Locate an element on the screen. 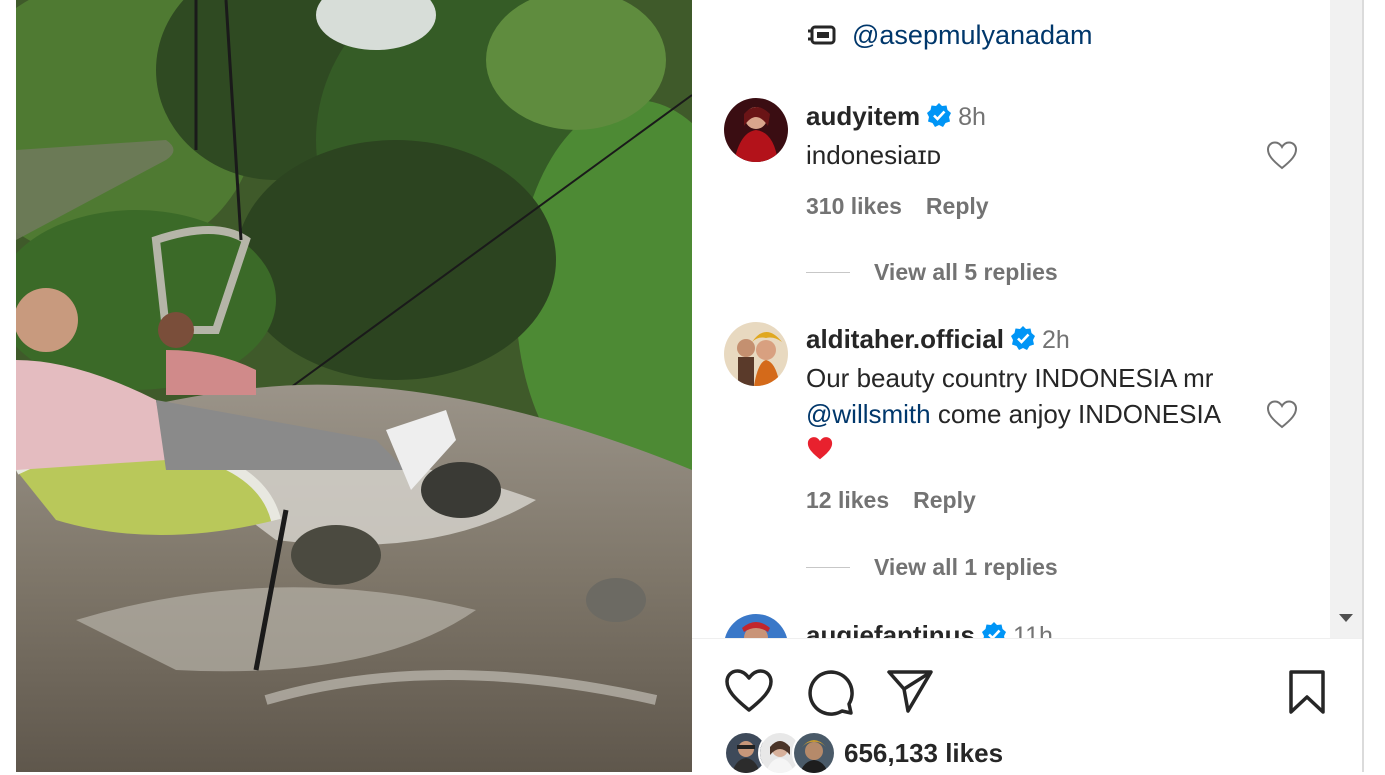 This screenshot has width=1385, height=775. comment-header: augiefantinus 11h is located at coordinates (929, 629).